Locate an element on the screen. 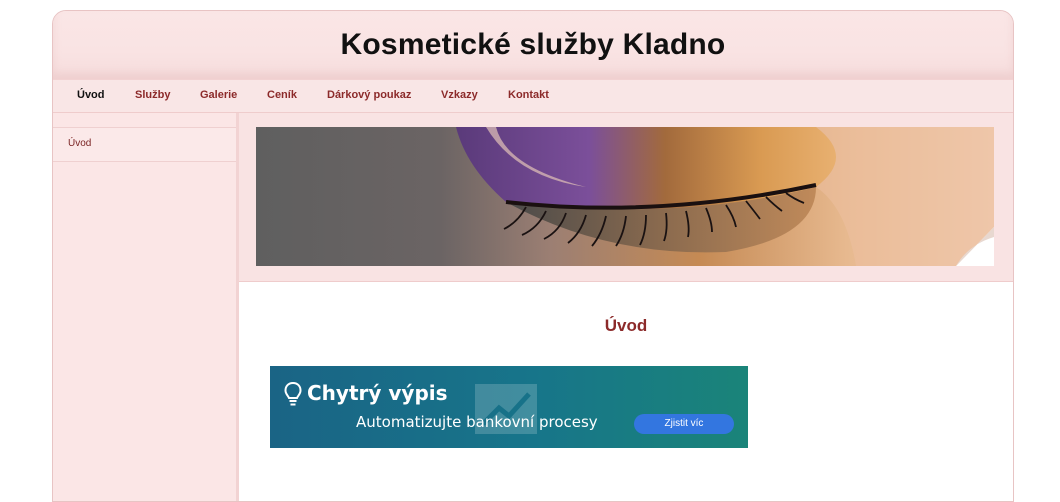 This screenshot has width=1060, height=502. ad-title: Chytrý výpis is located at coordinates (377, 393).